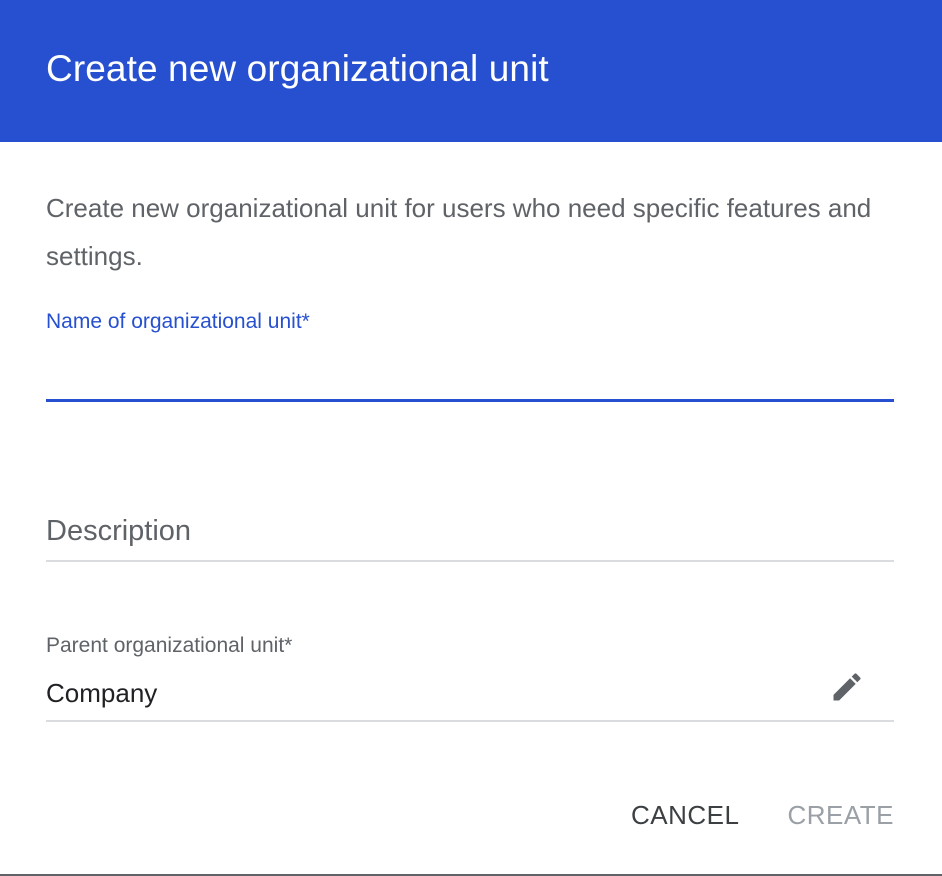 This screenshot has height=876, width=942. What do you see at coordinates (178, 321) in the screenshot?
I see `name-field-label: Name of organizational unit*` at bounding box center [178, 321].